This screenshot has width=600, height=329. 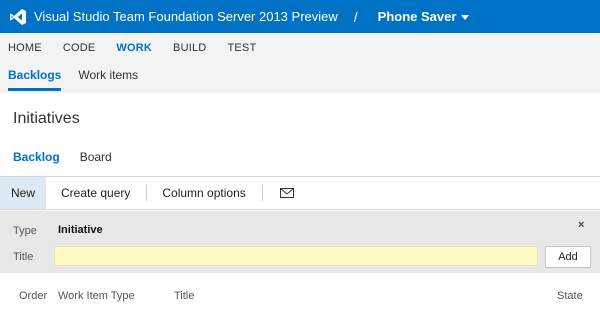 I want to click on column-header-work-item-type: Work Item Type, so click(x=96, y=296).